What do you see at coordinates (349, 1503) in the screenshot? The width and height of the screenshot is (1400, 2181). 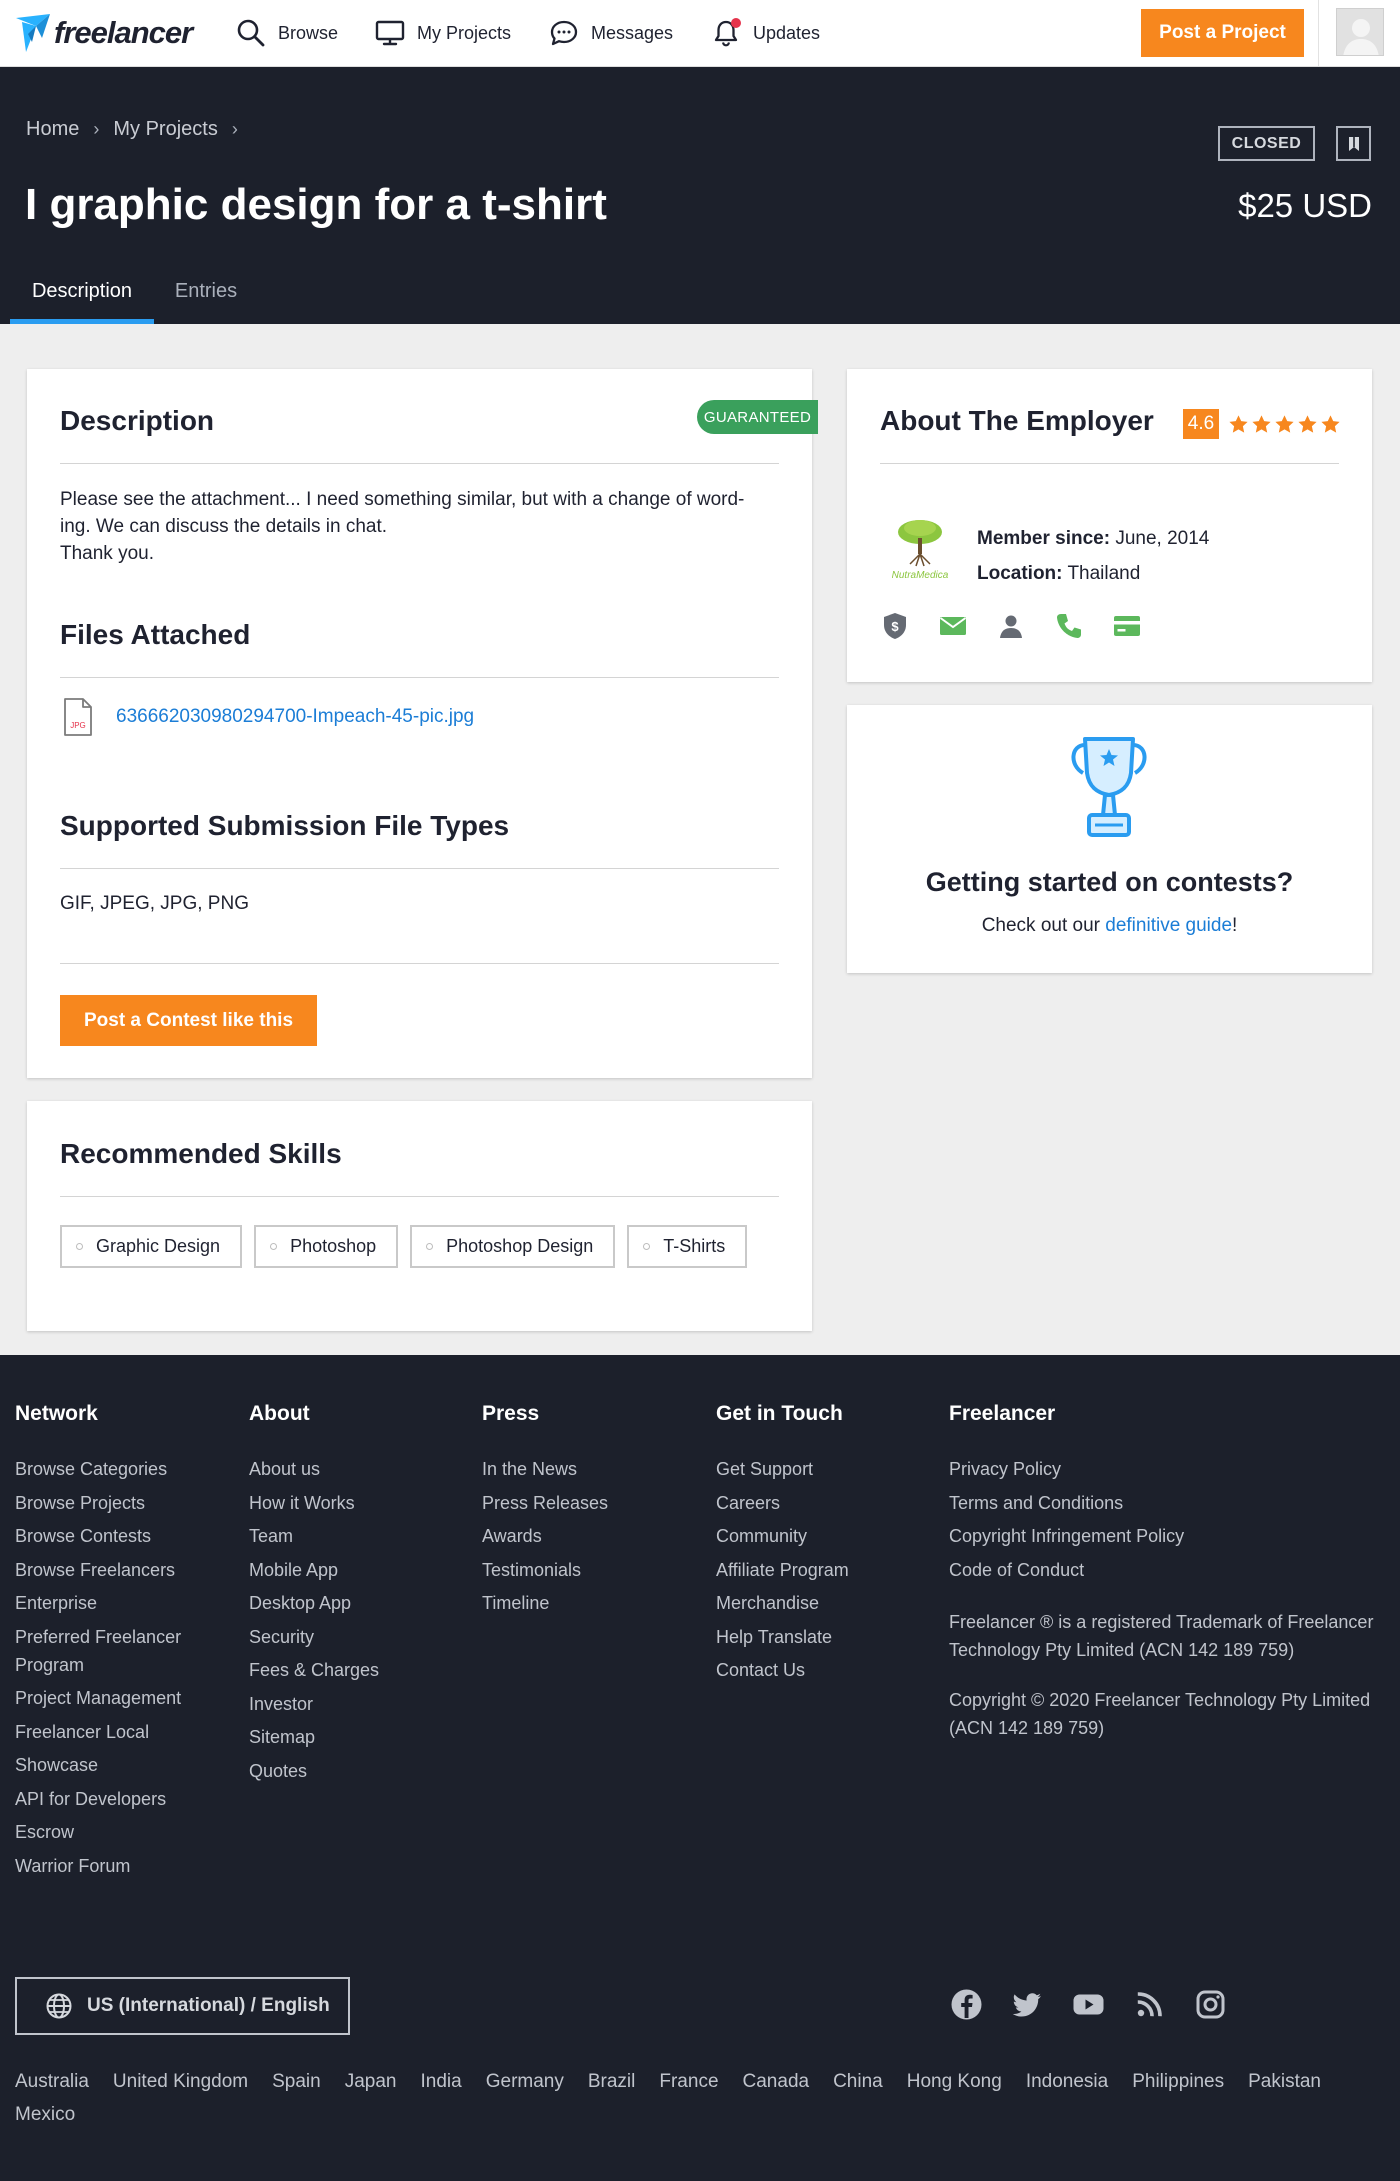 I see `footer-link: How it Works` at bounding box center [349, 1503].